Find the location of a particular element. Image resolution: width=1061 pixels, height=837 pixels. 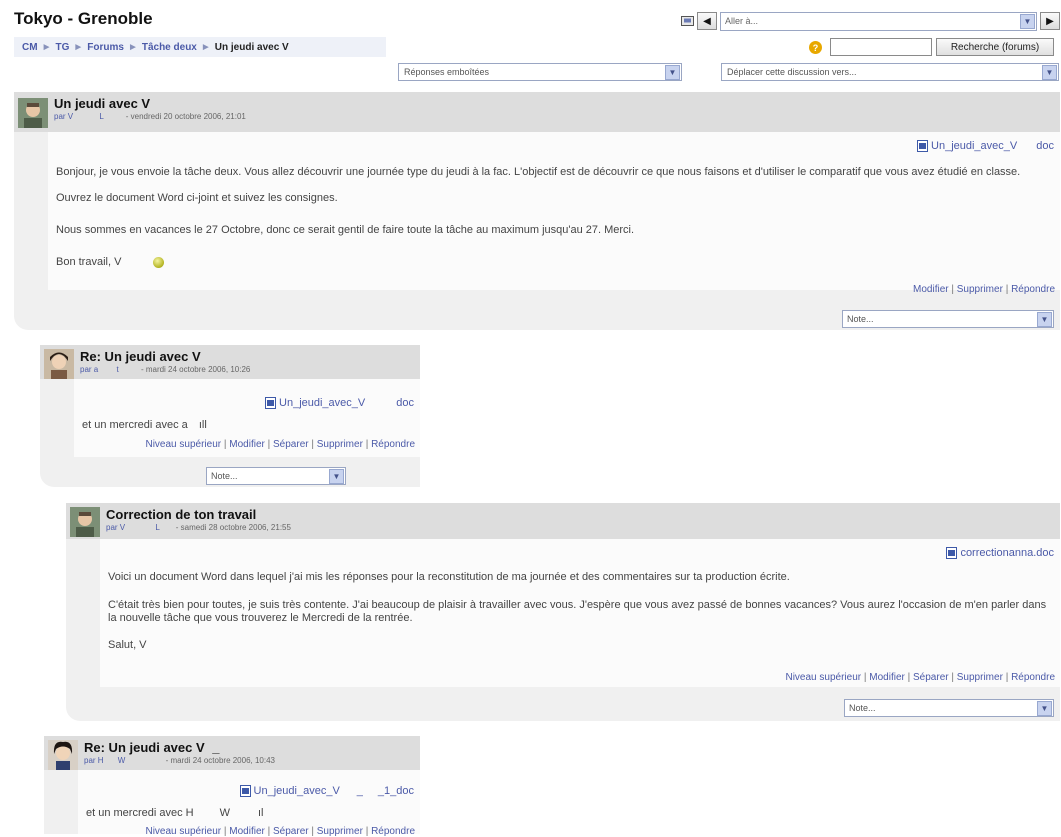

post-paragraph: et un mercredi avec a ıll is located at coordinates (247, 425).